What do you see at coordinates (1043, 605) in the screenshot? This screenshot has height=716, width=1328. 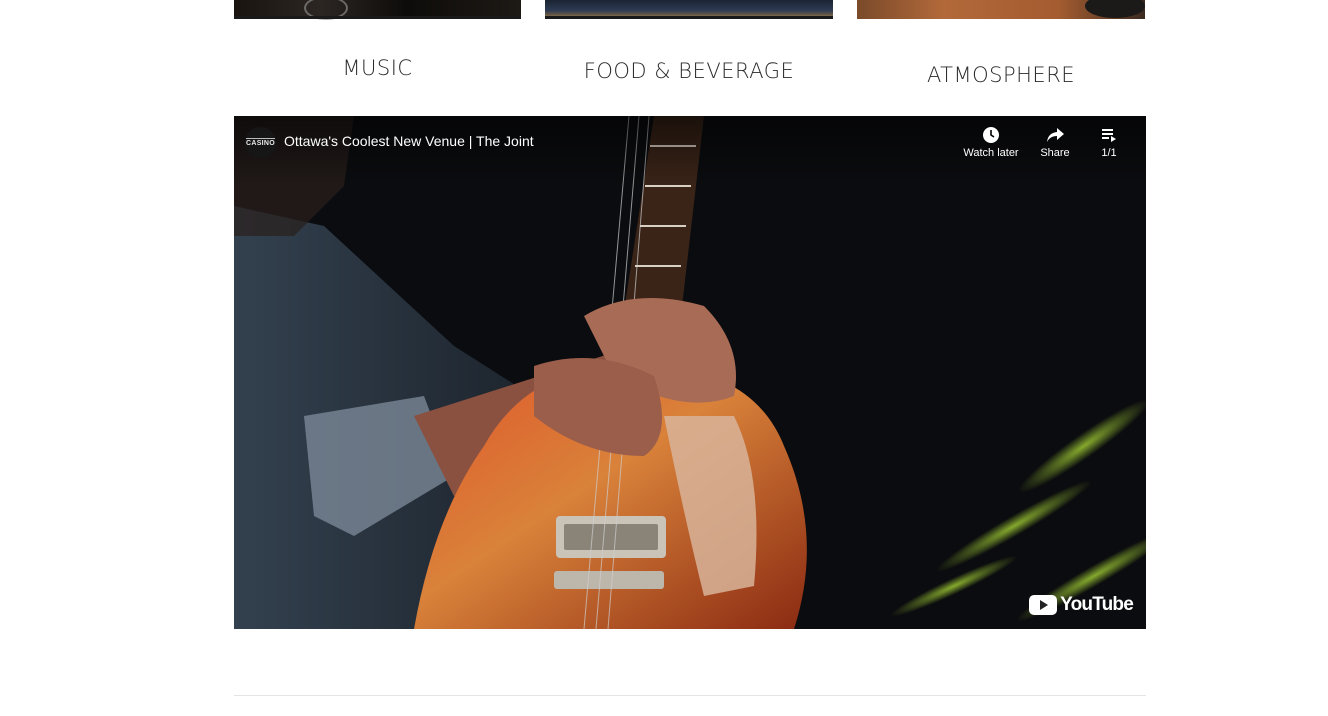 I see `youtube-play-icon` at bounding box center [1043, 605].